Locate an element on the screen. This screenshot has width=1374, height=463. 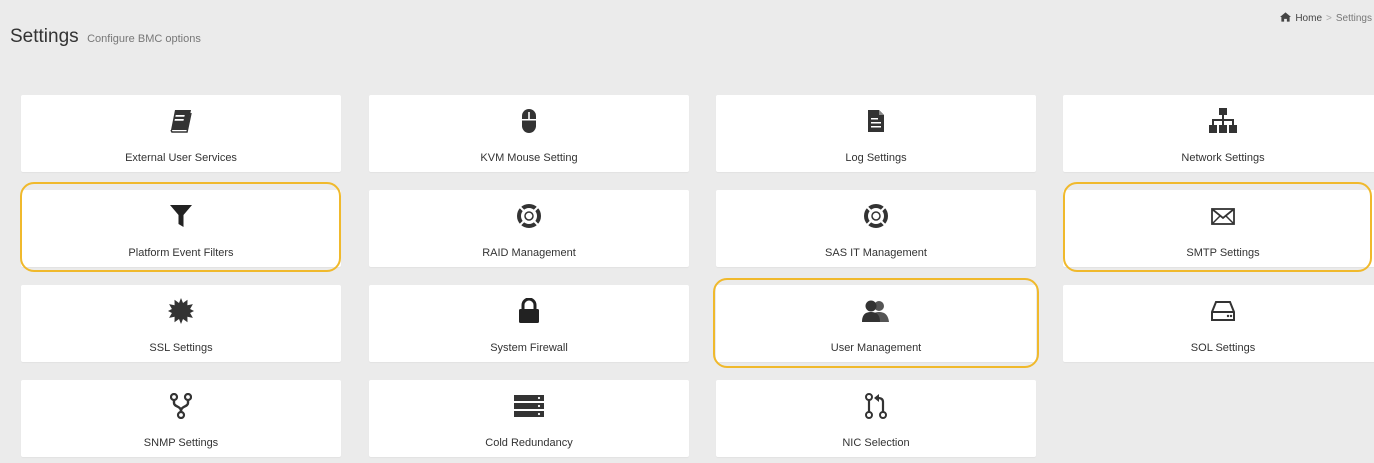
card-sol-settings: SOL Settings is located at coordinates (1218, 323).